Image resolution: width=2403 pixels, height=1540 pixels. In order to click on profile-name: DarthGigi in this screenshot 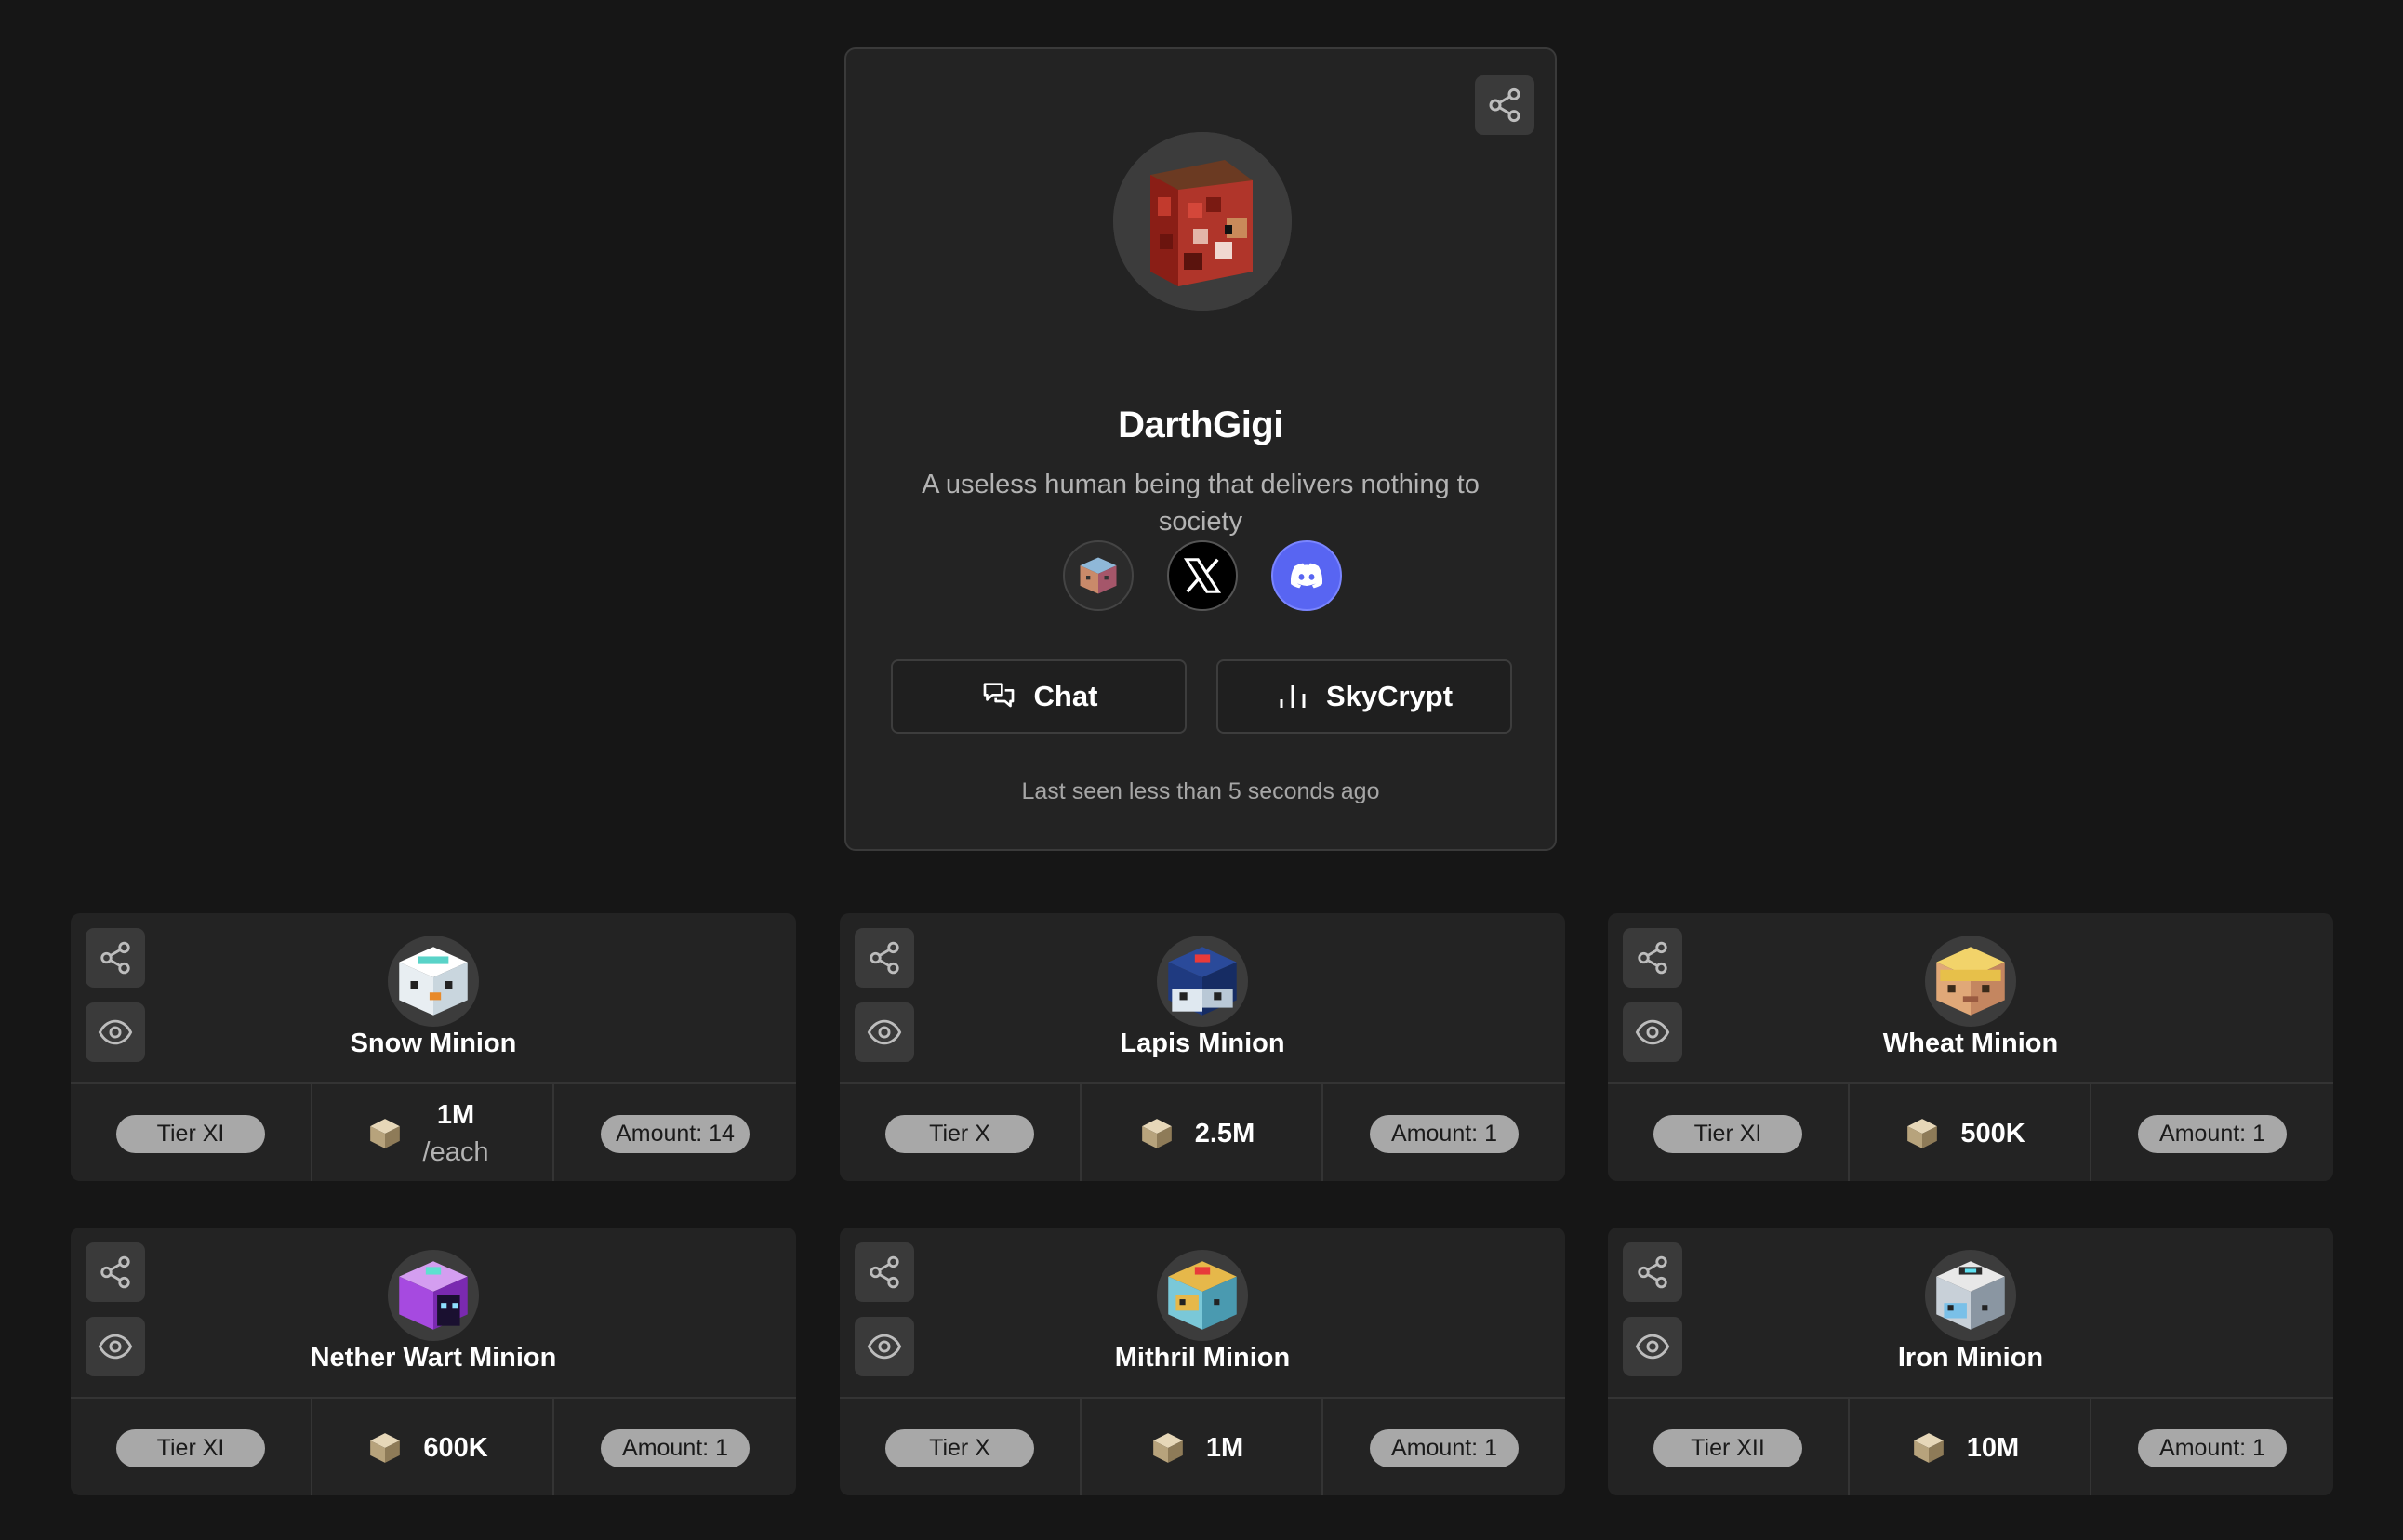, I will do `click(1200, 425)`.